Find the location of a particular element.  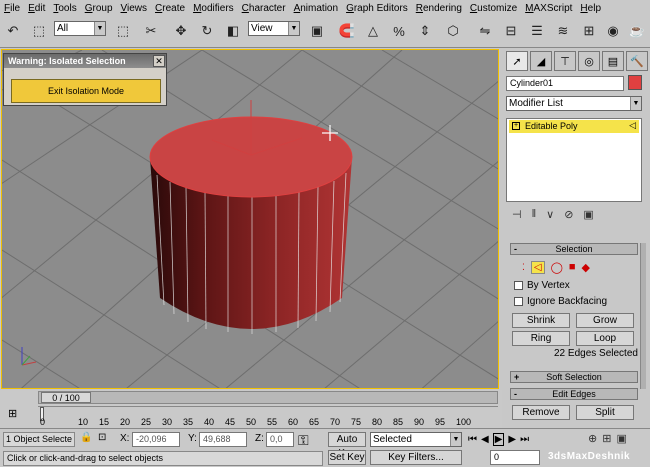

create-tab-icon: ➚ is located at coordinates (517, 61).